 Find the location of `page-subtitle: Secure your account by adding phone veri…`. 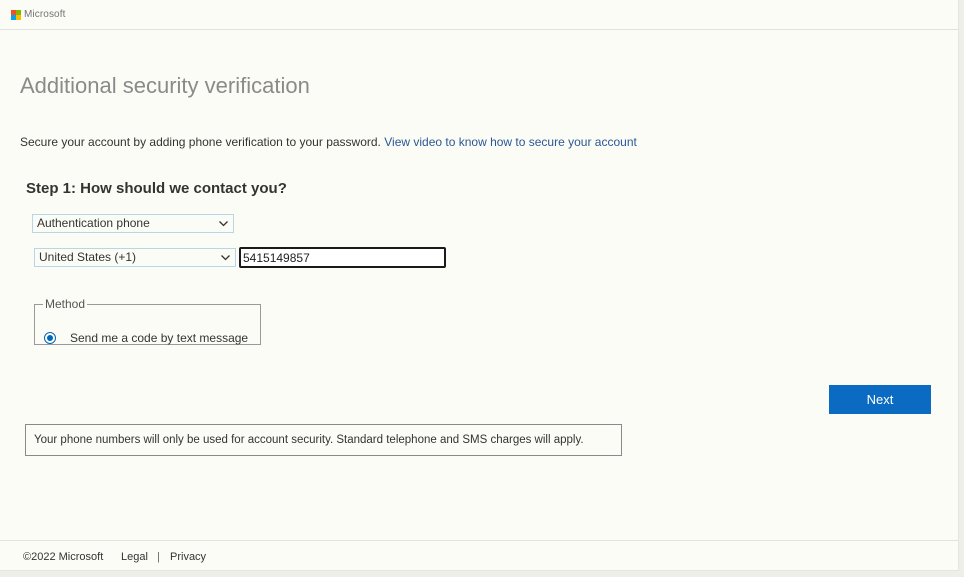

page-subtitle: Secure your account by adding phone veri… is located at coordinates (328, 142).